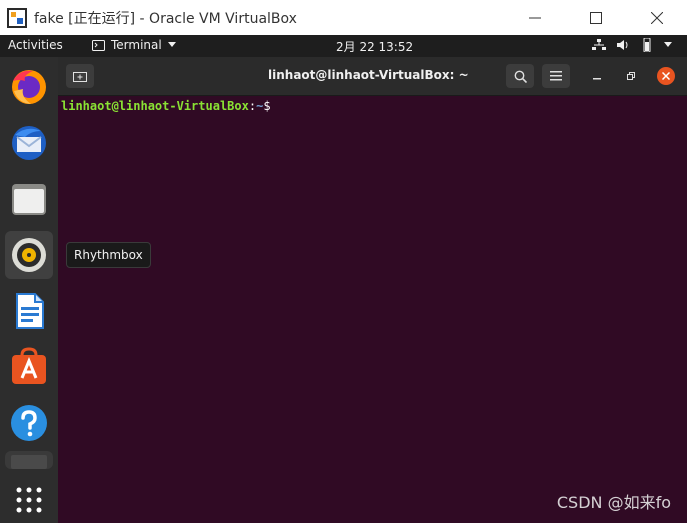 Image resolution: width=687 pixels, height=523 pixels. I want to click on dock-item-files, so click(29, 199).